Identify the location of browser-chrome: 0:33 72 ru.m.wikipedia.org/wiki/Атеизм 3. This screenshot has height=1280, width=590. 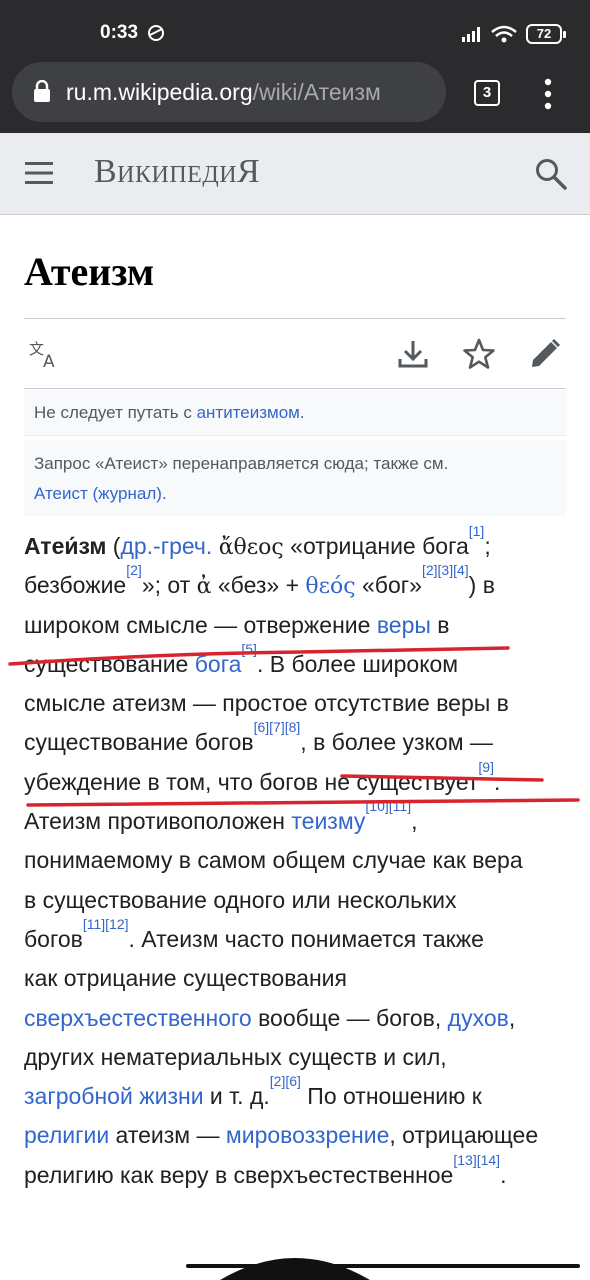
(295, 66).